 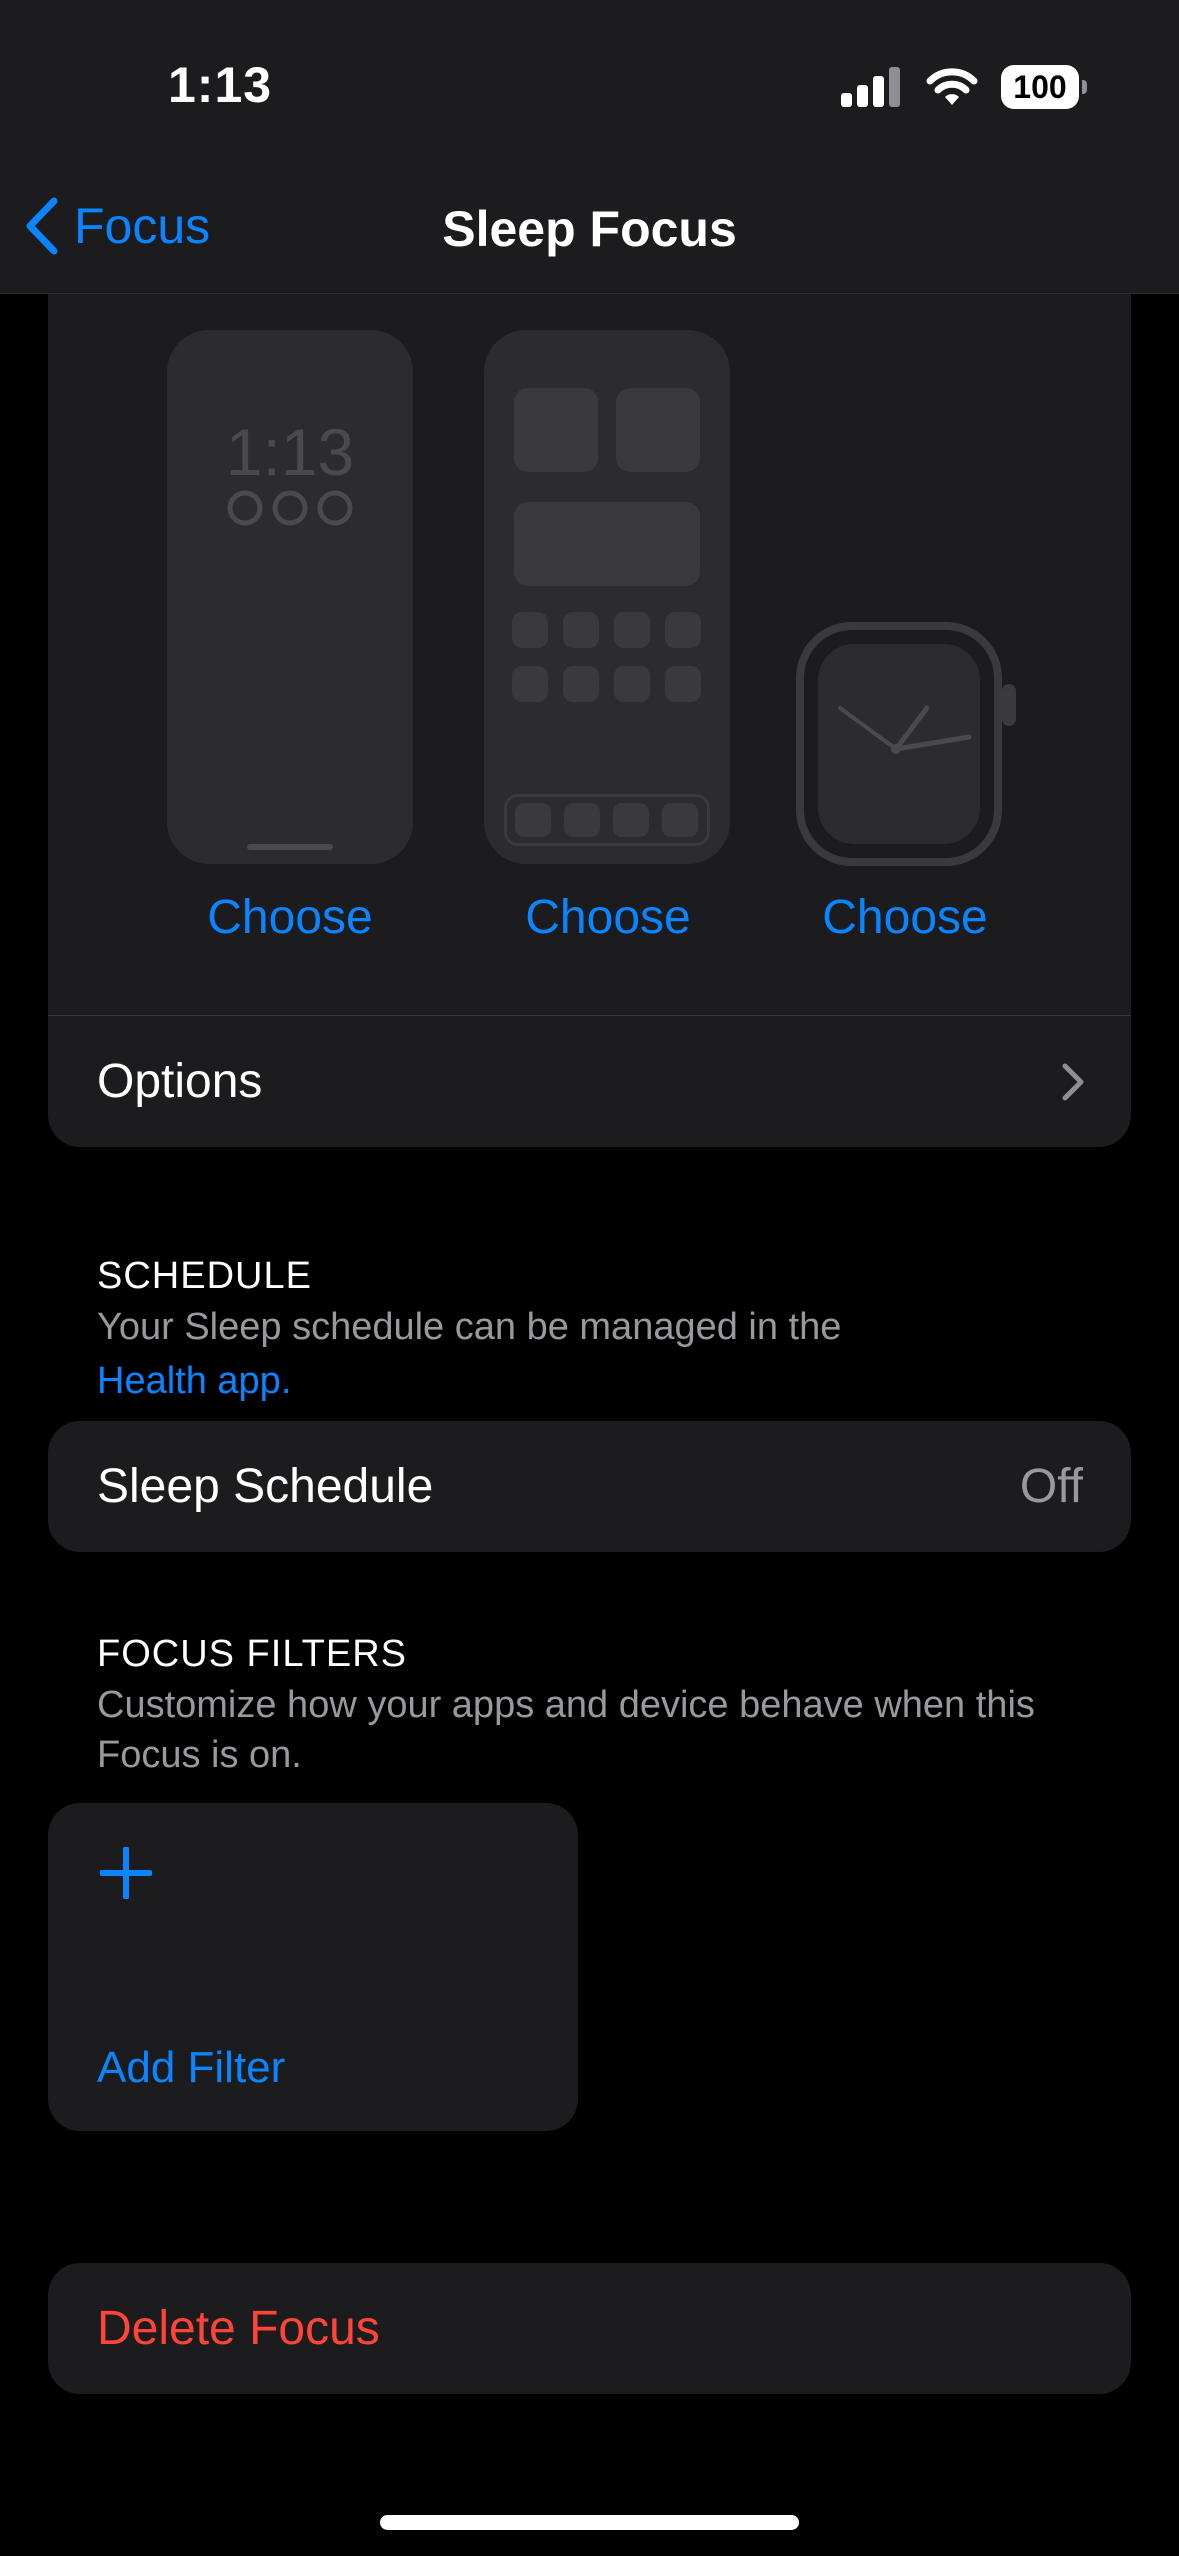 I want to click on dock, so click(x=607, y=820).